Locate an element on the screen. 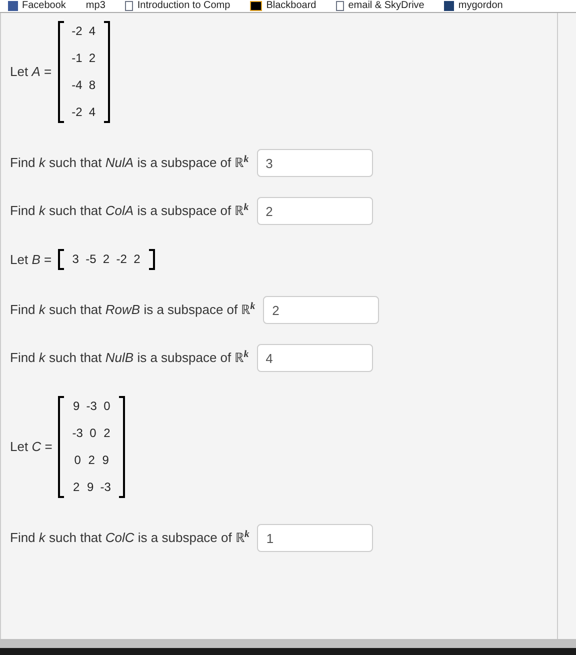  question-text: Find k such that NulA is a subspace of ℝ$^{k}$ is located at coordinates (129, 162).